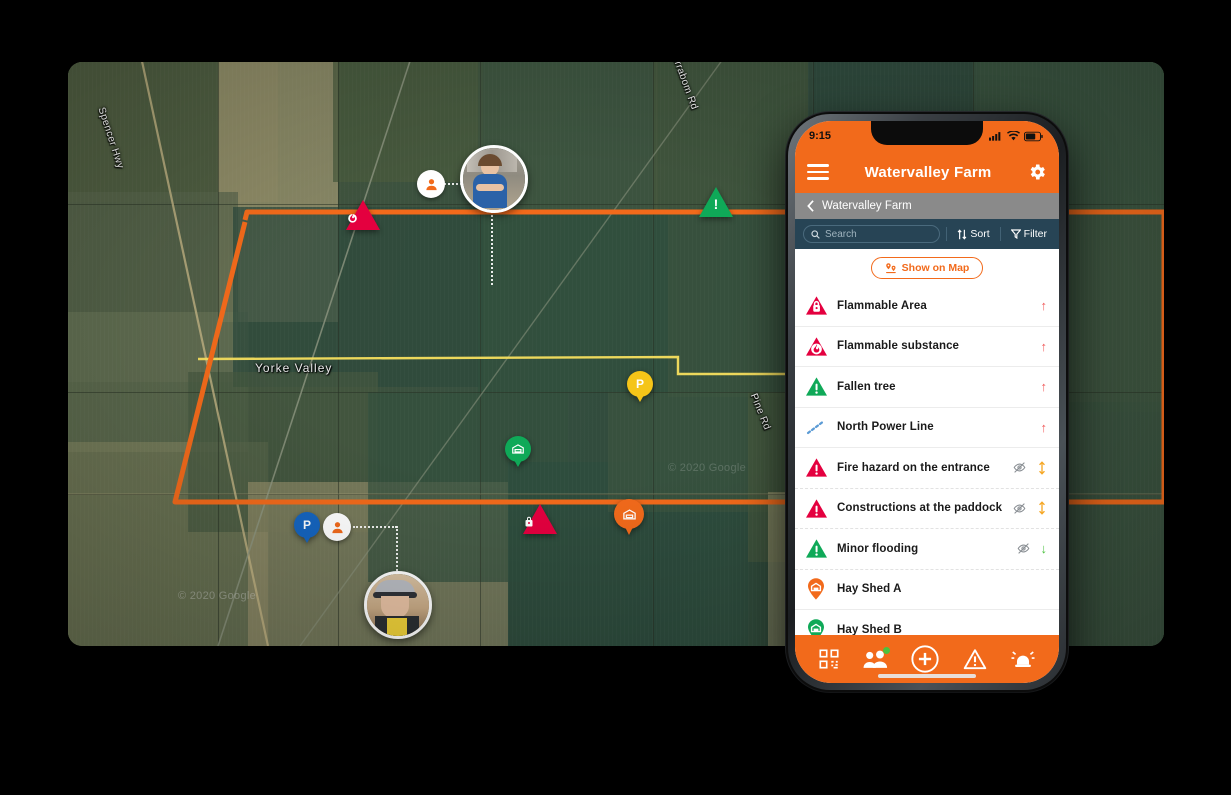 This screenshot has height=795, width=1231. Describe the element at coordinates (1015, 234) in the screenshot. I see `filter-icon` at that location.